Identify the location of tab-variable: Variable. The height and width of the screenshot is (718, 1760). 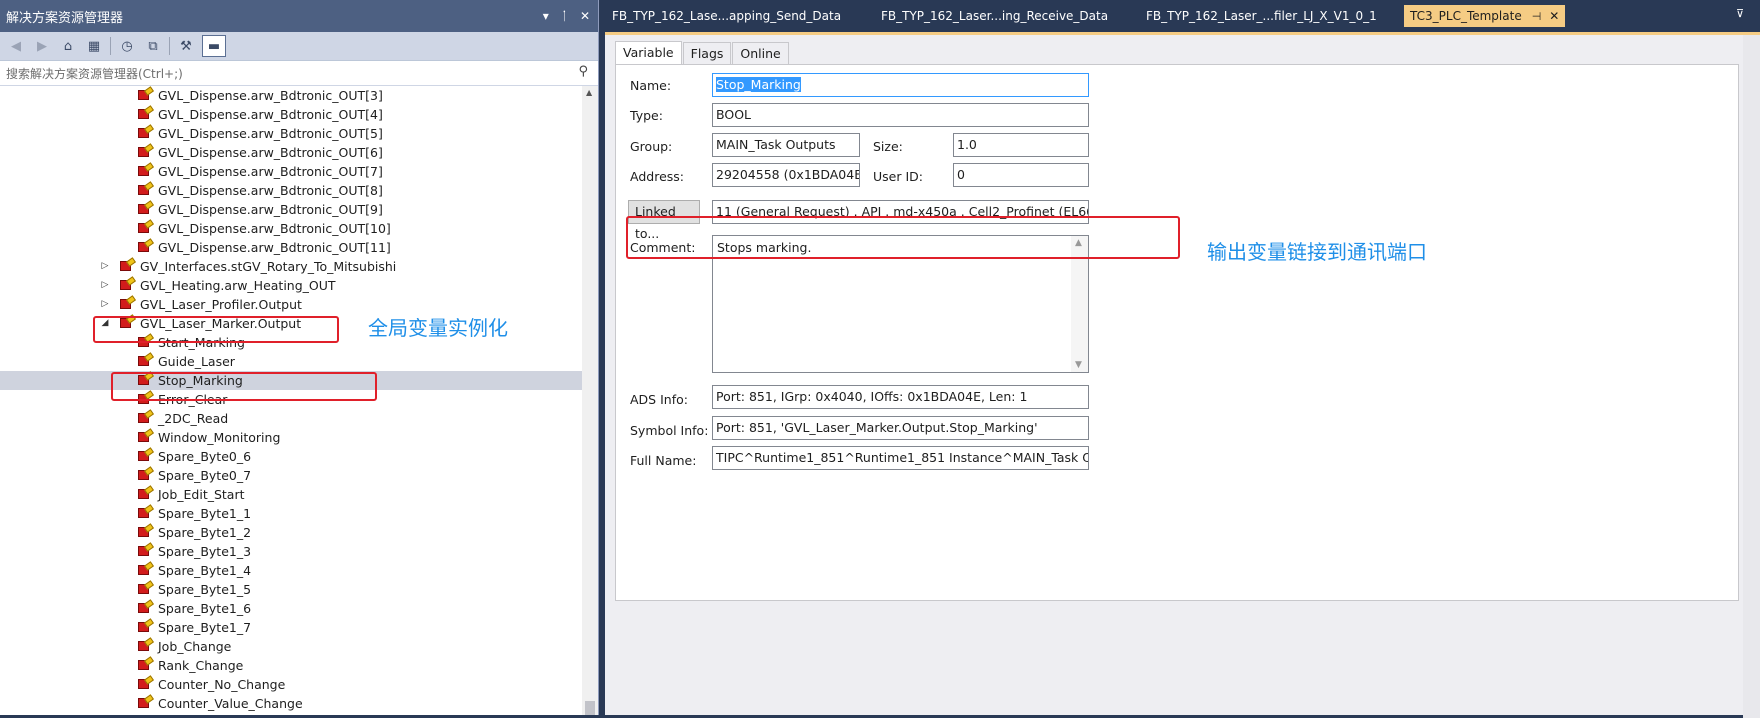
(648, 52).